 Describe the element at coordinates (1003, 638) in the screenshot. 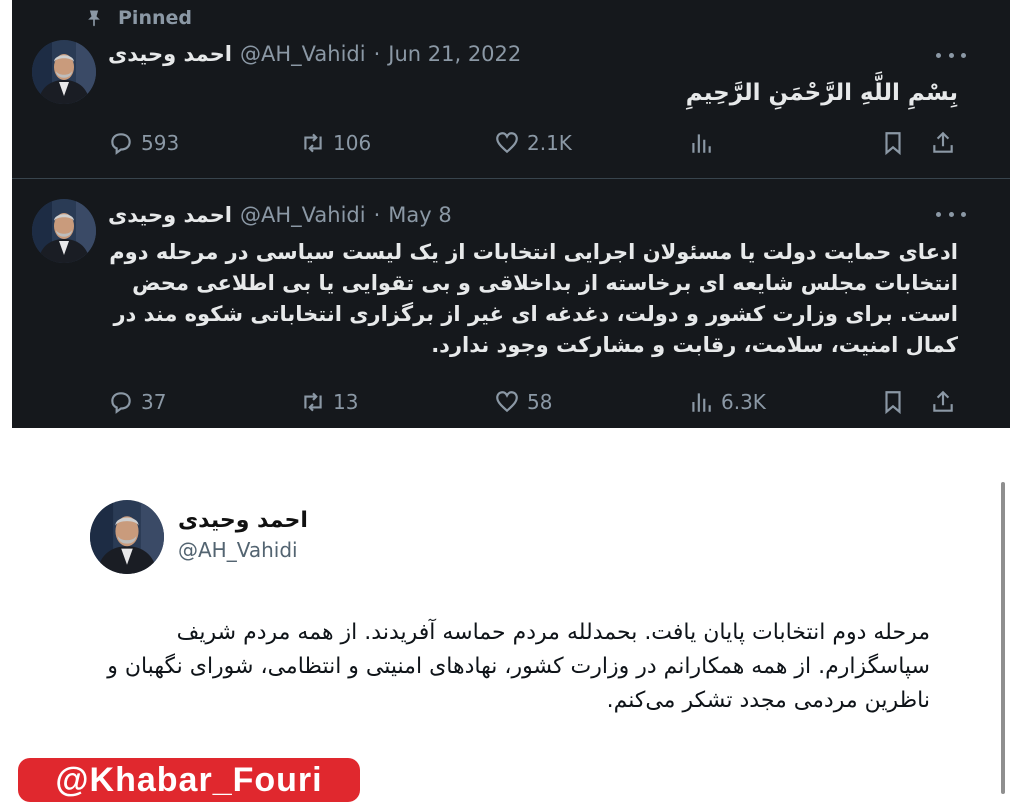

I see `scrollbar` at that location.